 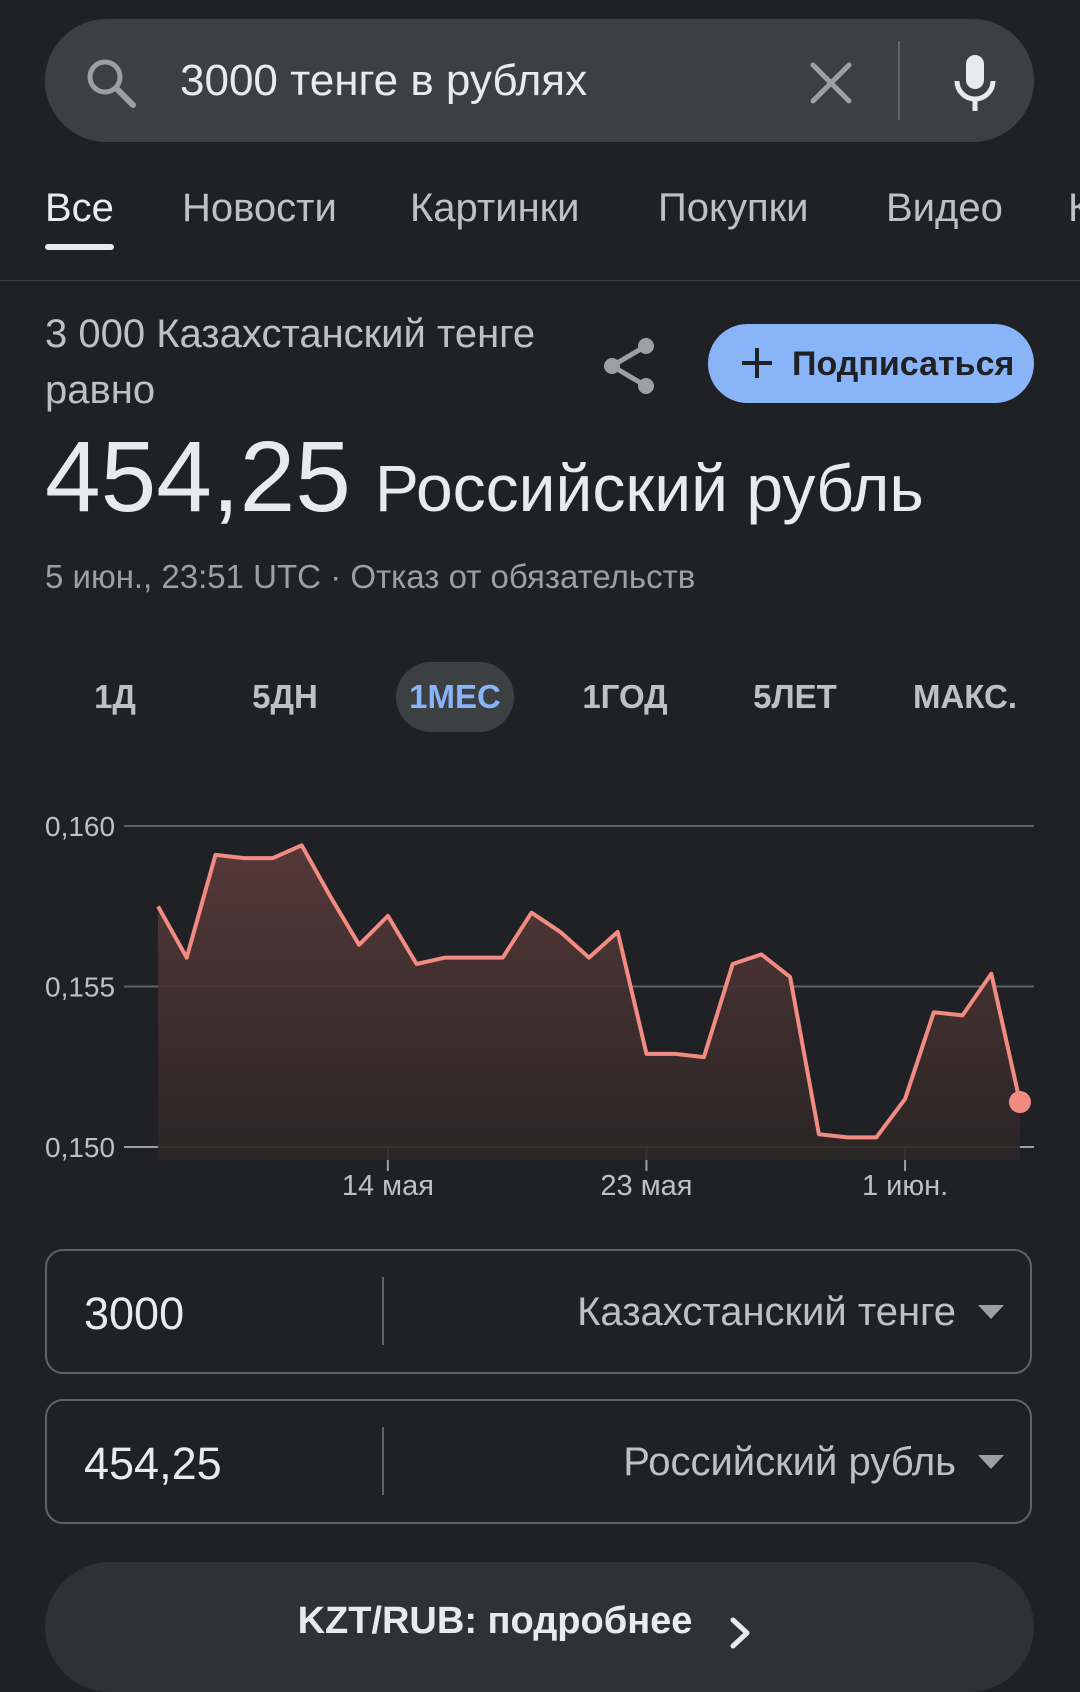 What do you see at coordinates (740, 1633) in the screenshot?
I see `chevron-right-icon` at bounding box center [740, 1633].